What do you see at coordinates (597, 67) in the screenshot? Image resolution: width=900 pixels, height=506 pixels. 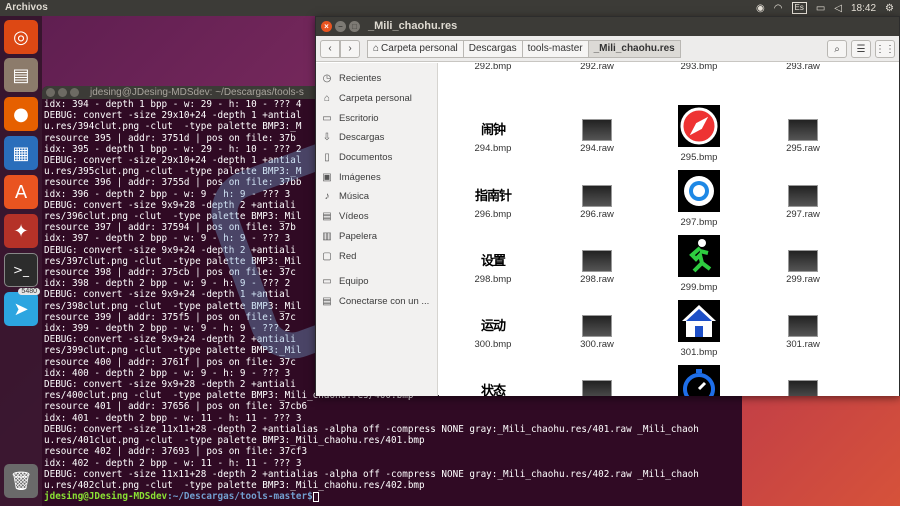 I see `file-item: 292.raw` at bounding box center [597, 67].